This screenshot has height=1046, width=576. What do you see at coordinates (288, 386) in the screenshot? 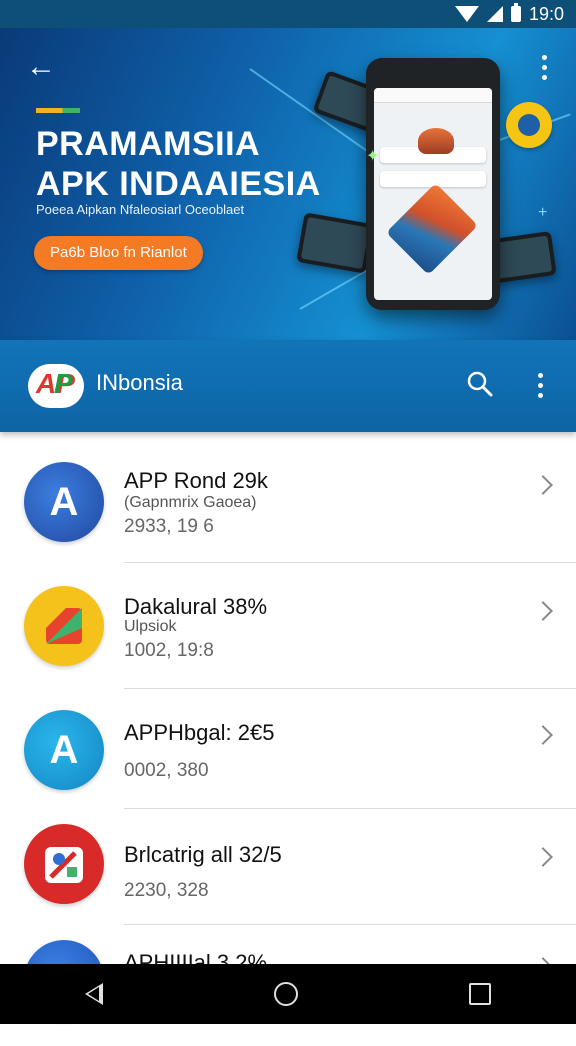
I see `app-bar: AP P INbonsia` at bounding box center [288, 386].